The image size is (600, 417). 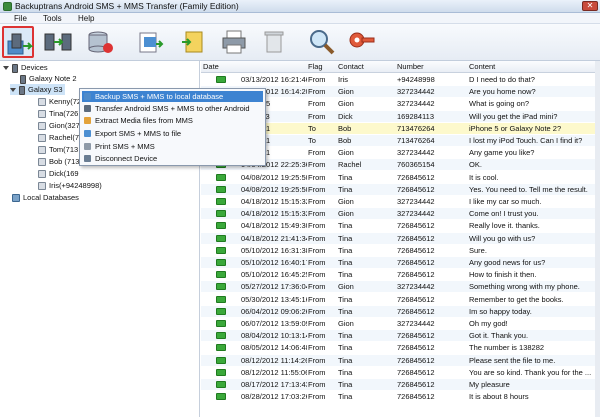 I want to click on tree-contact: Tom(713, so click(x=58, y=149).